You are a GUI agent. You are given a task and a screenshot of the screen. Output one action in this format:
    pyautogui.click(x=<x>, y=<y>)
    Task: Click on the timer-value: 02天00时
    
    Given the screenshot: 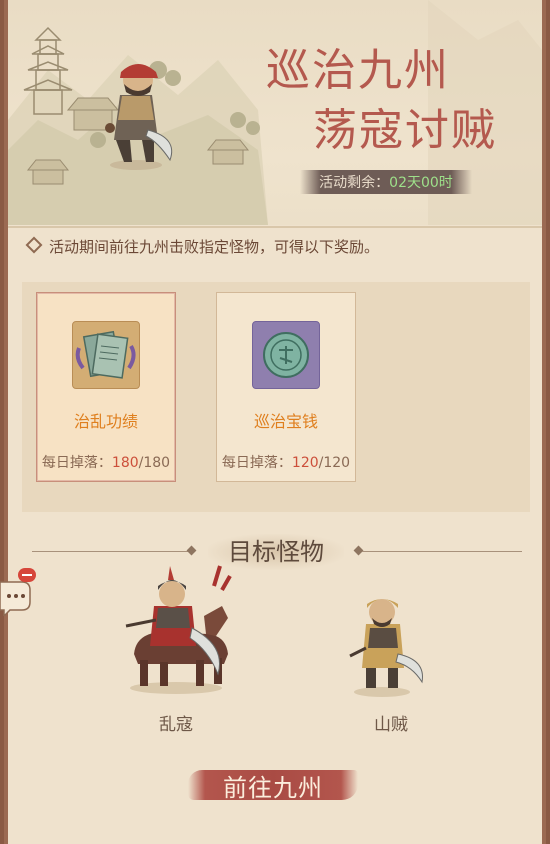 What is the action you would take?
    pyautogui.click(x=421, y=183)
    